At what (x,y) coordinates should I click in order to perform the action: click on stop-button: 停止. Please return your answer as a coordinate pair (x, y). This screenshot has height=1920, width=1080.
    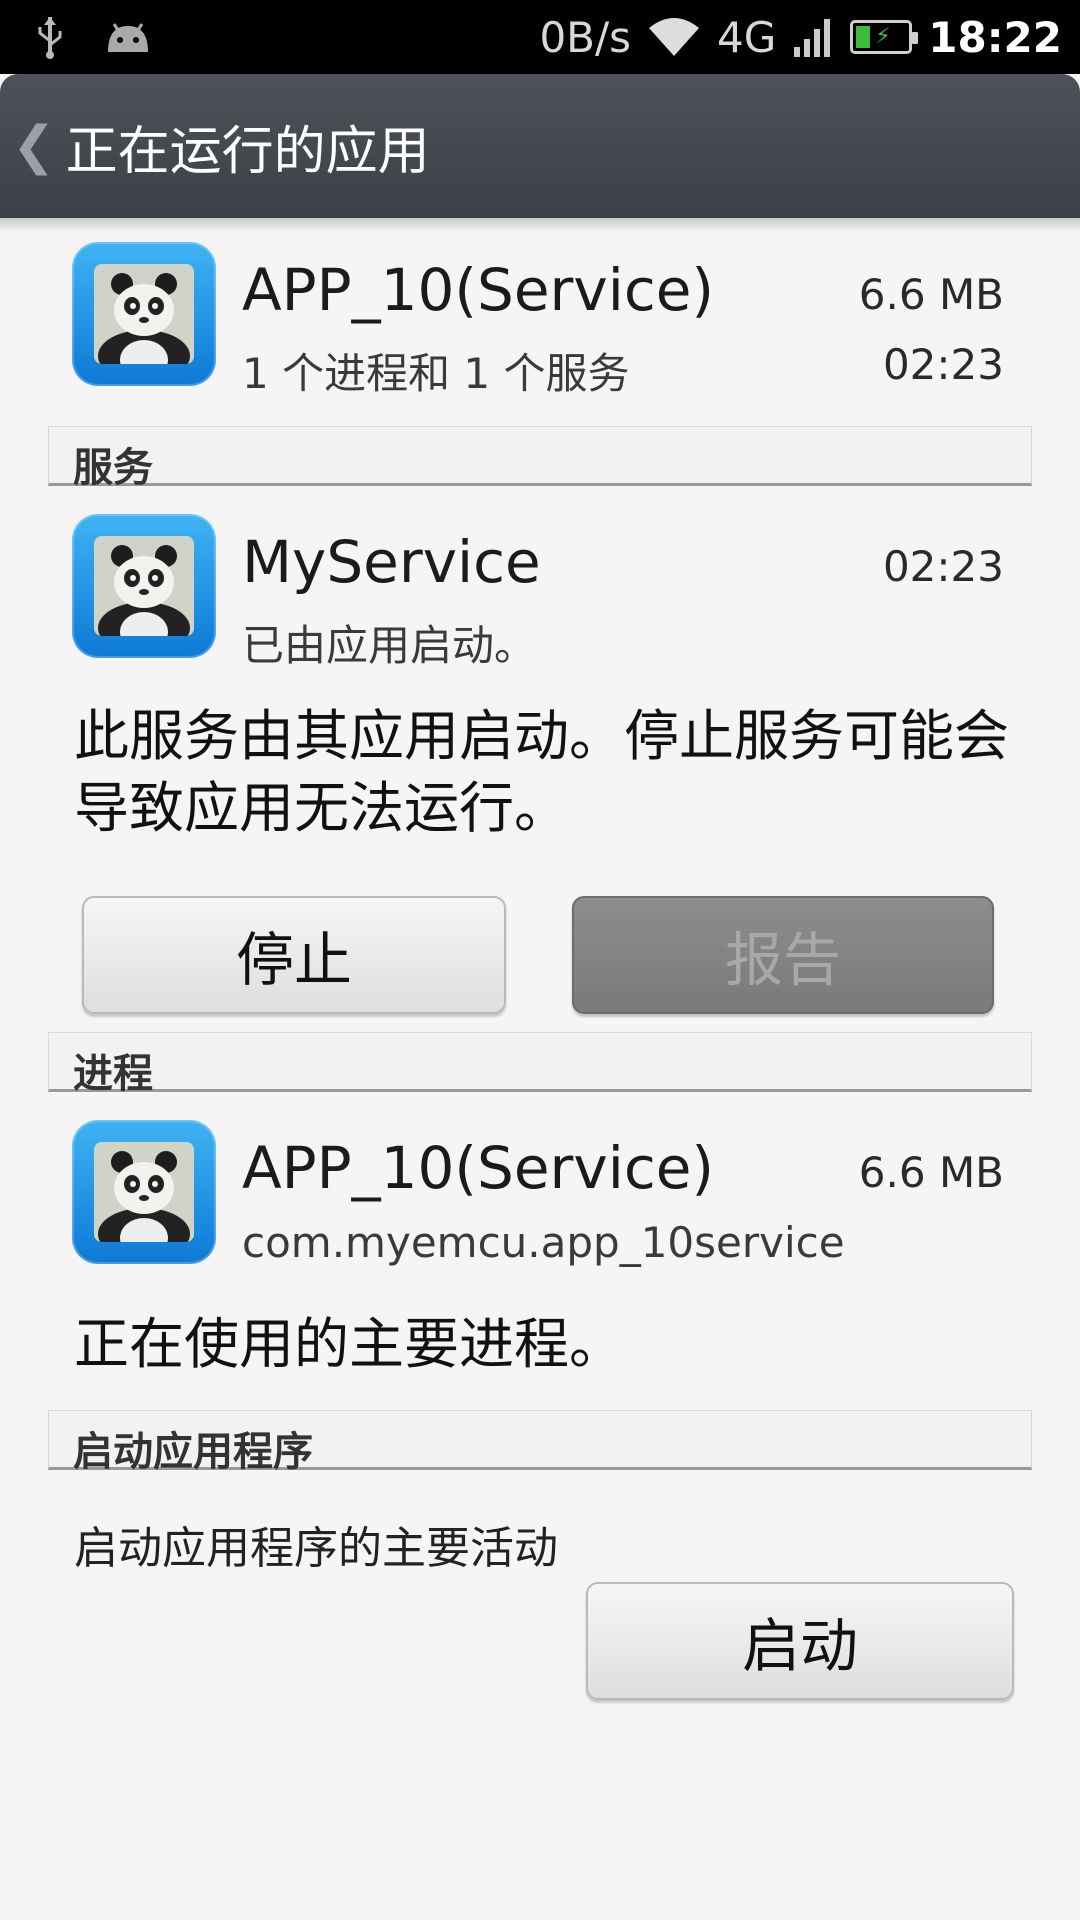
    Looking at the image, I should click on (294, 955).